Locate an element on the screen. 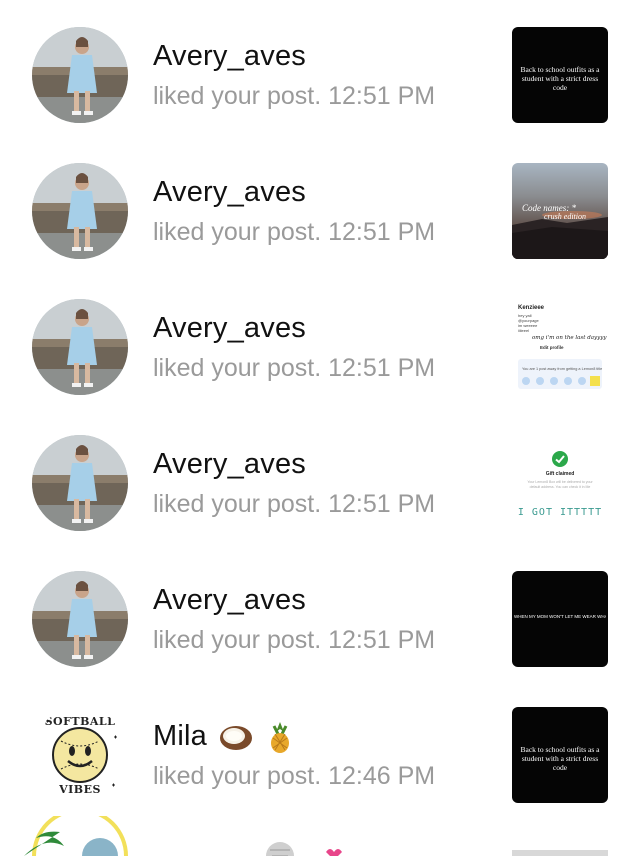  coconut-emoji-icon is located at coordinates (236, 738).